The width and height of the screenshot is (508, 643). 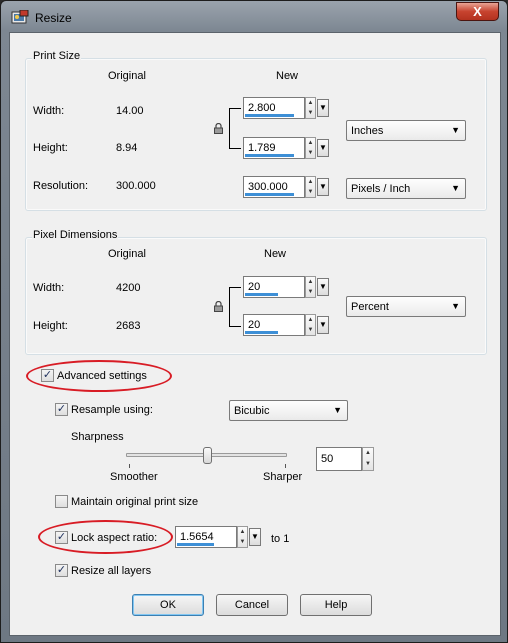 I want to click on aspect-ratio-spin-arrows: ▲ ▼, so click(x=242, y=537).